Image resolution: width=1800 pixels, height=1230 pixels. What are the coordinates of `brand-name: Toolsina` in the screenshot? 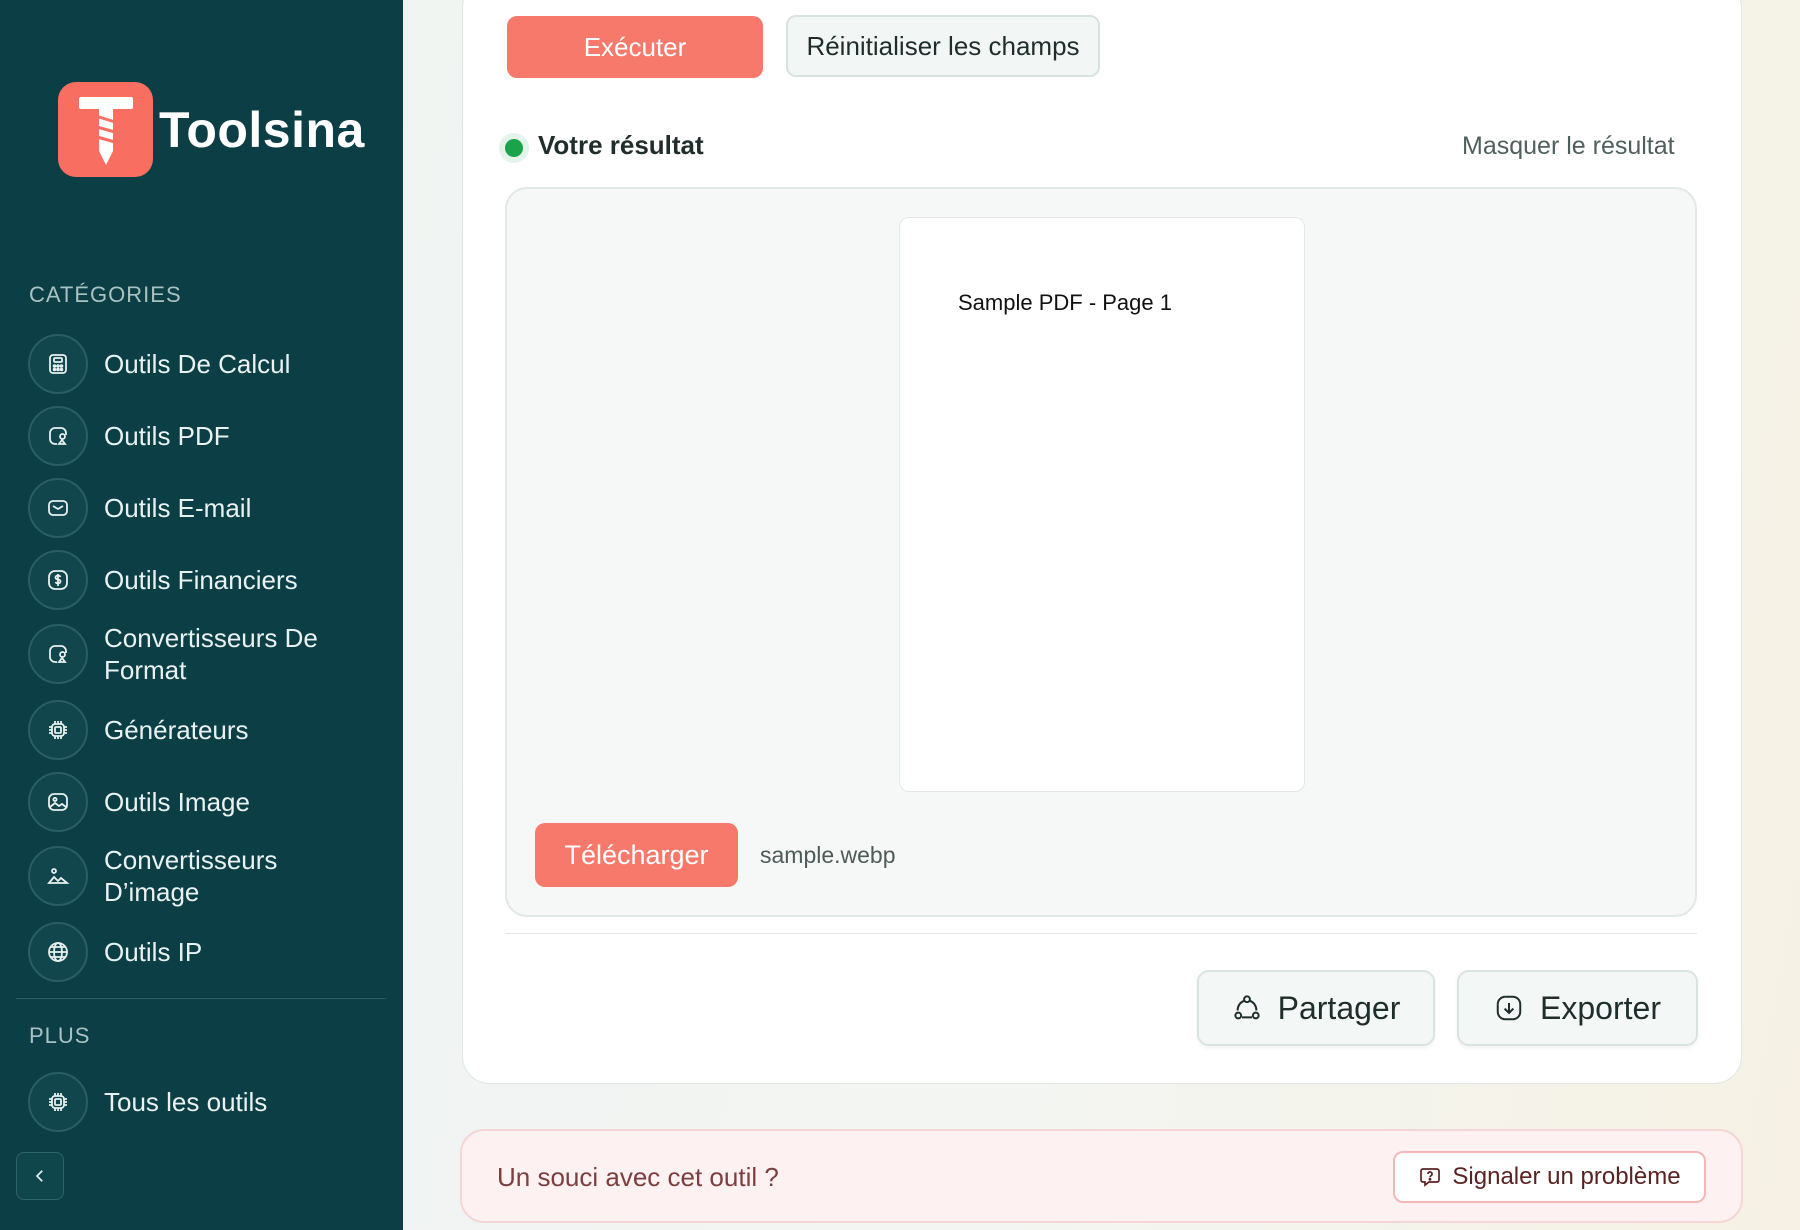 It's located at (262, 129).